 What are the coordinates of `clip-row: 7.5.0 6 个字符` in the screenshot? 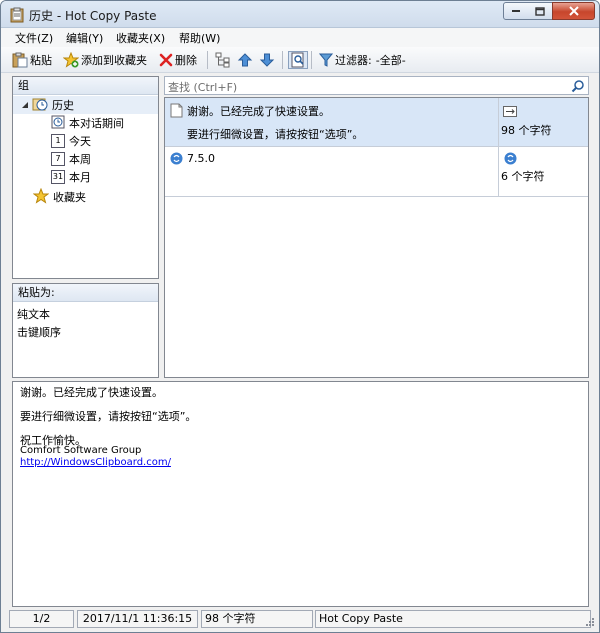 It's located at (376, 172).